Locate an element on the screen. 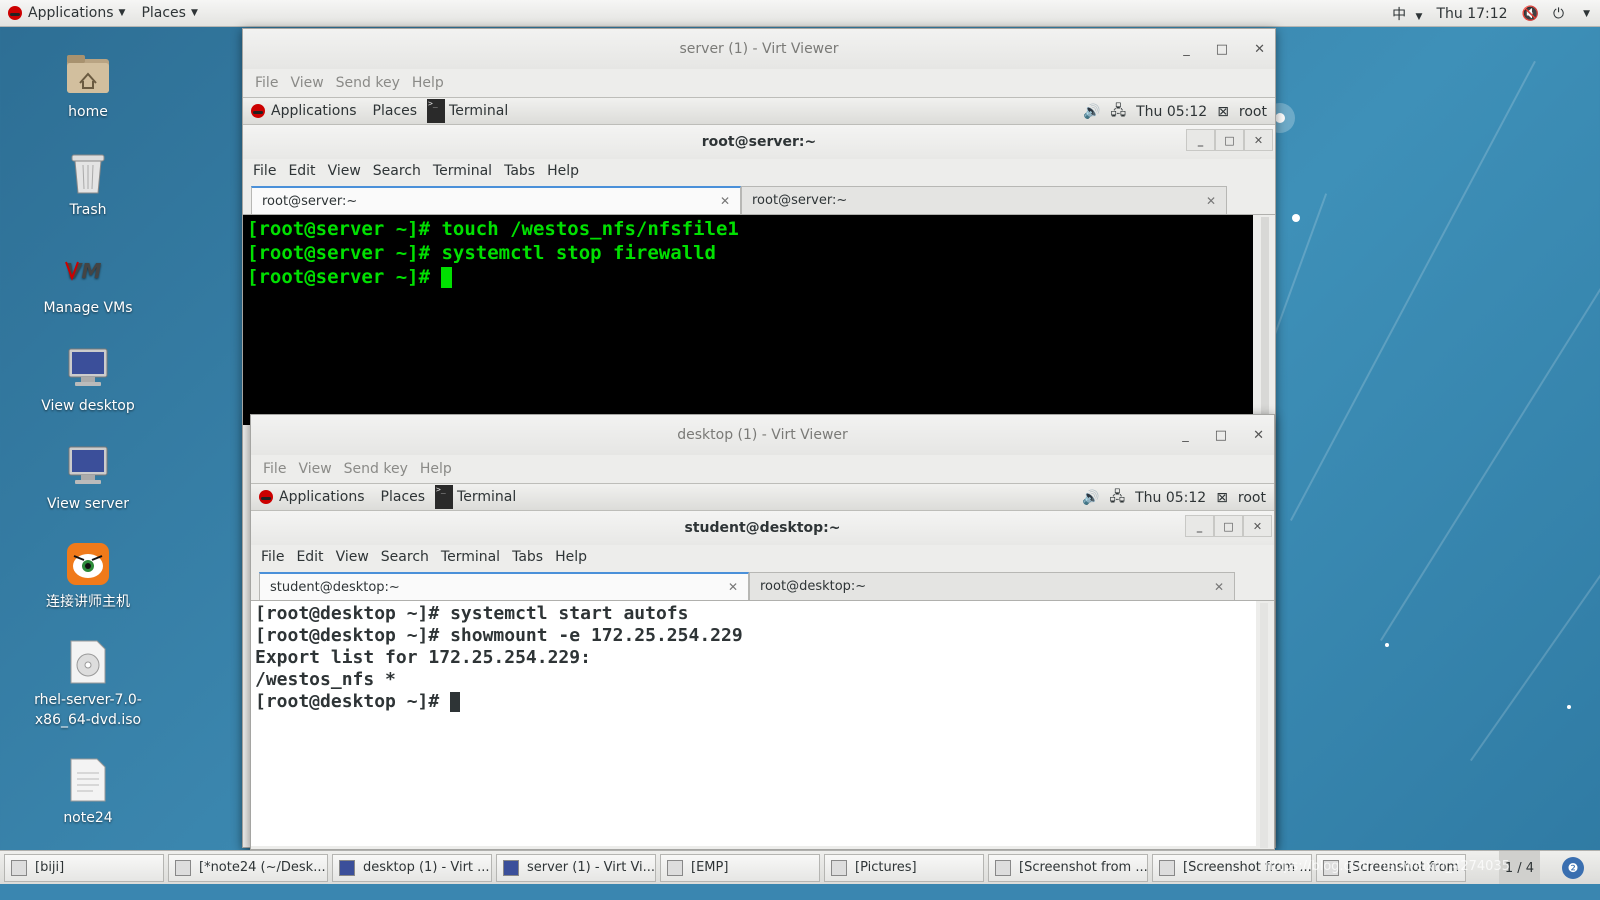 Image resolution: width=1600 pixels, height=900 pixels. desktop-icon-rhel-iso: rhel-server-7.0- x86_64-dvd.iso is located at coordinates (88, 684).